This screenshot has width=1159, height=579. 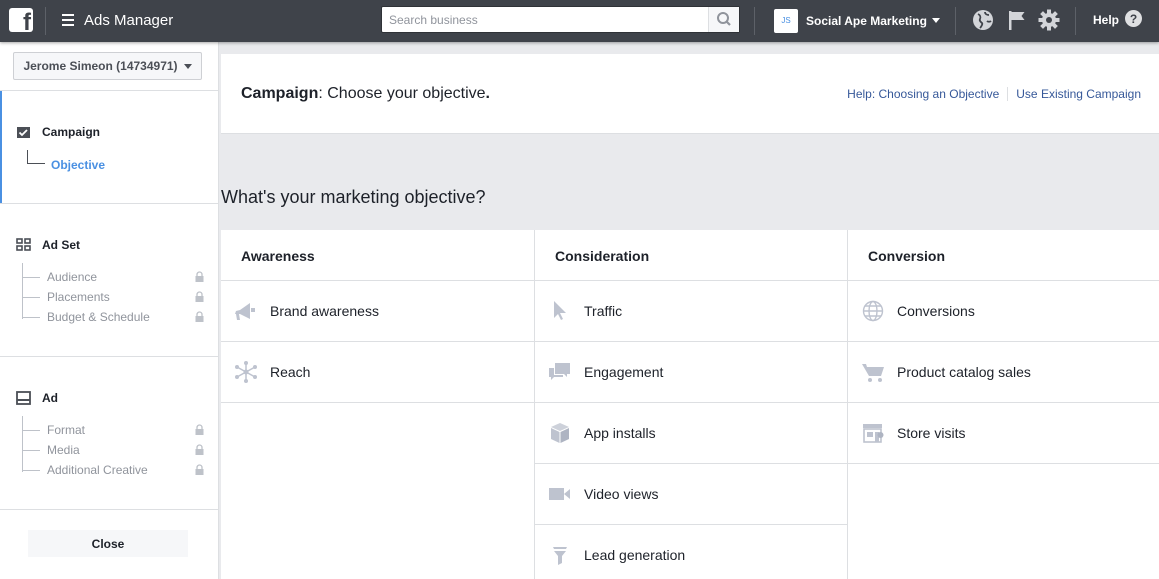 I want to click on help-choosing-objective-link: Help: Choosing an Objective, so click(x=923, y=94).